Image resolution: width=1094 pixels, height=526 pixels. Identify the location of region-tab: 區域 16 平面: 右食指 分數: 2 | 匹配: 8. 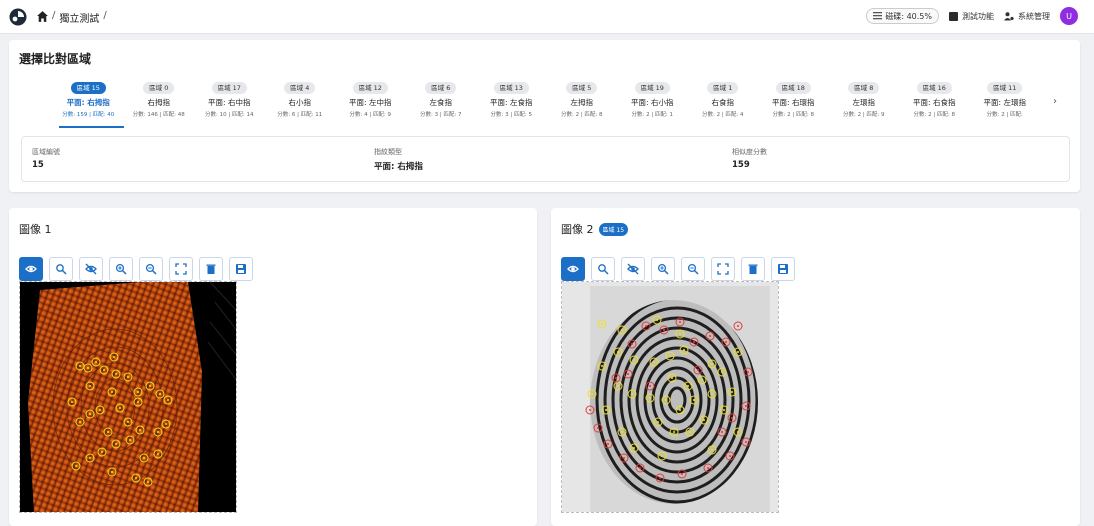
(934, 103).